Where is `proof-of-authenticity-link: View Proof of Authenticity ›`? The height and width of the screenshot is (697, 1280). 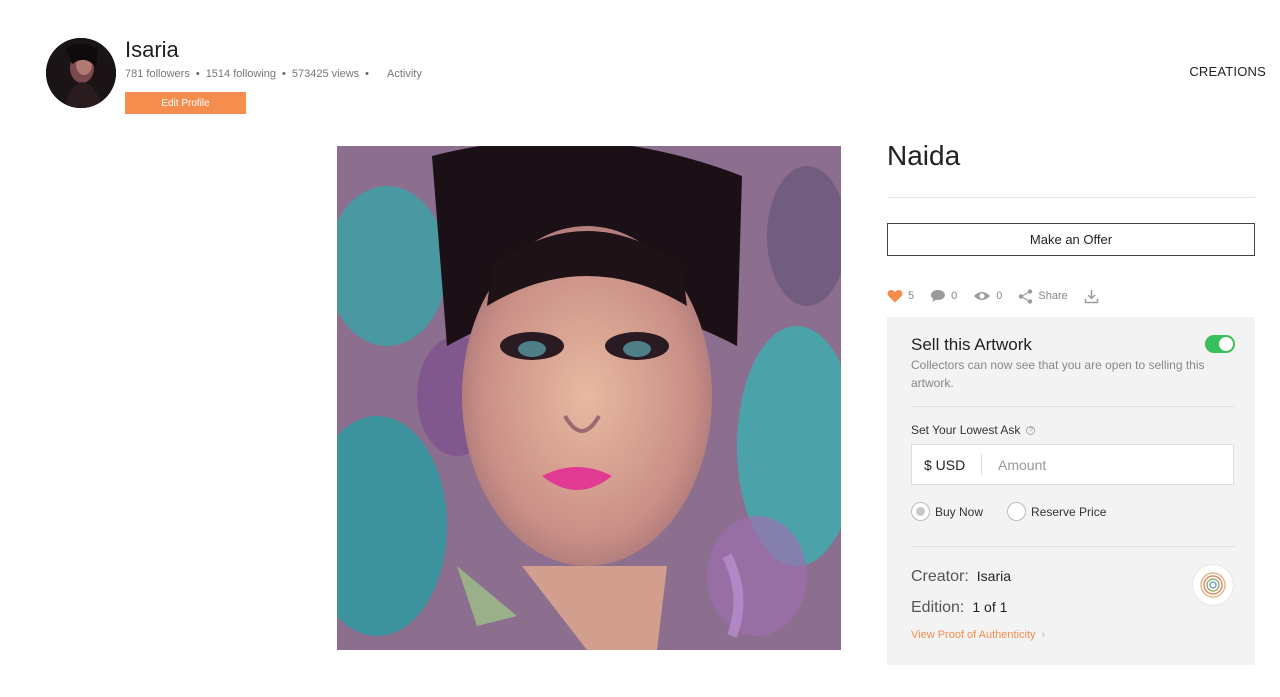 proof-of-authenticity-link: View Proof of Authenticity › is located at coordinates (978, 635).